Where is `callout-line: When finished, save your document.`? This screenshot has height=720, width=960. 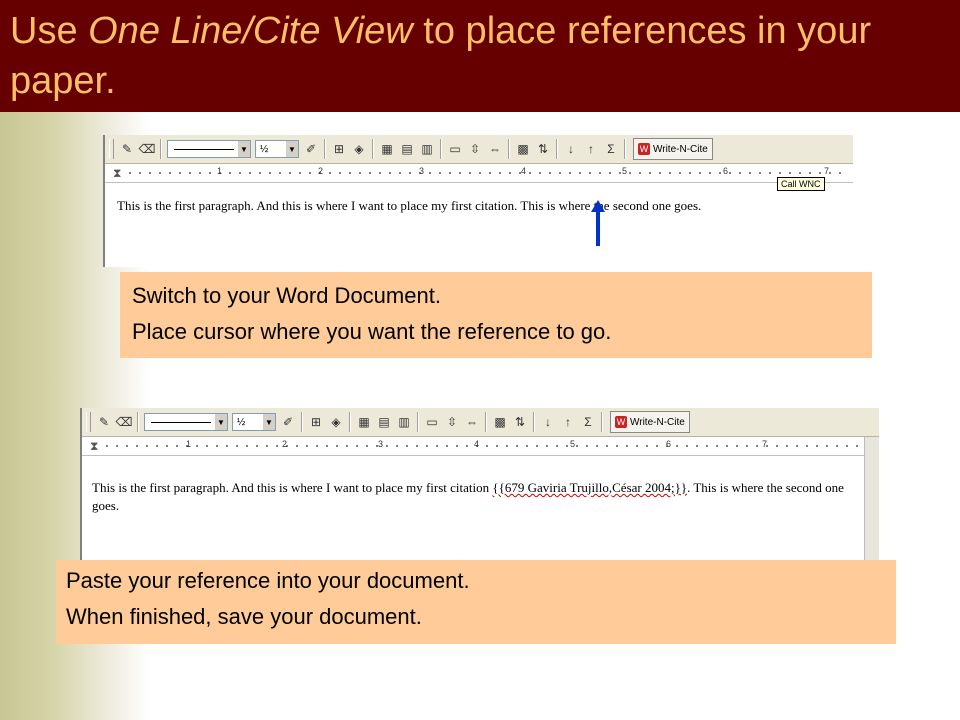 callout-line: When finished, save your document. is located at coordinates (244, 616).